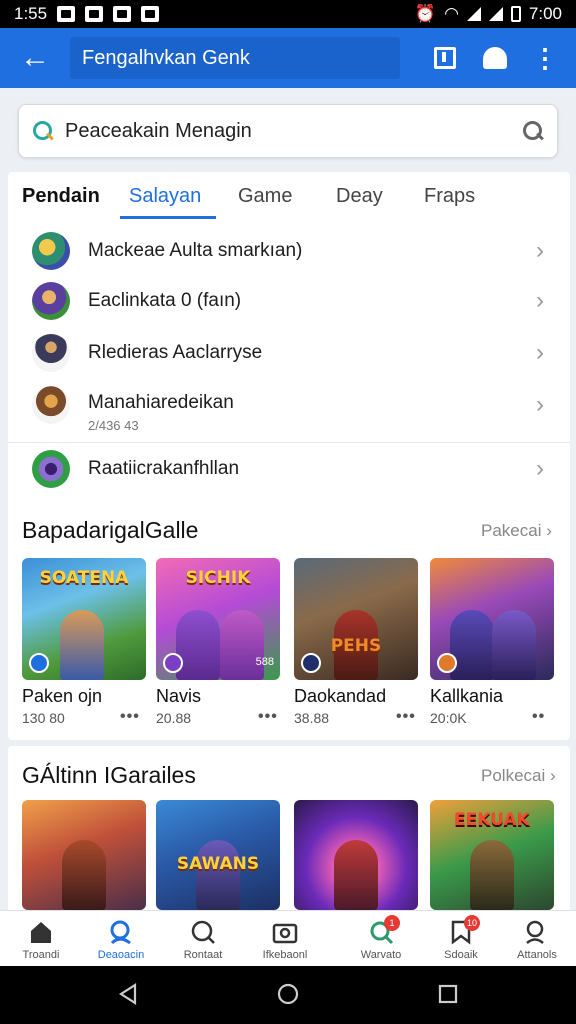 This screenshot has width=576, height=1024. What do you see at coordinates (109, 775) in the screenshot?
I see `section-title: GÁltinn IGarailes` at bounding box center [109, 775].